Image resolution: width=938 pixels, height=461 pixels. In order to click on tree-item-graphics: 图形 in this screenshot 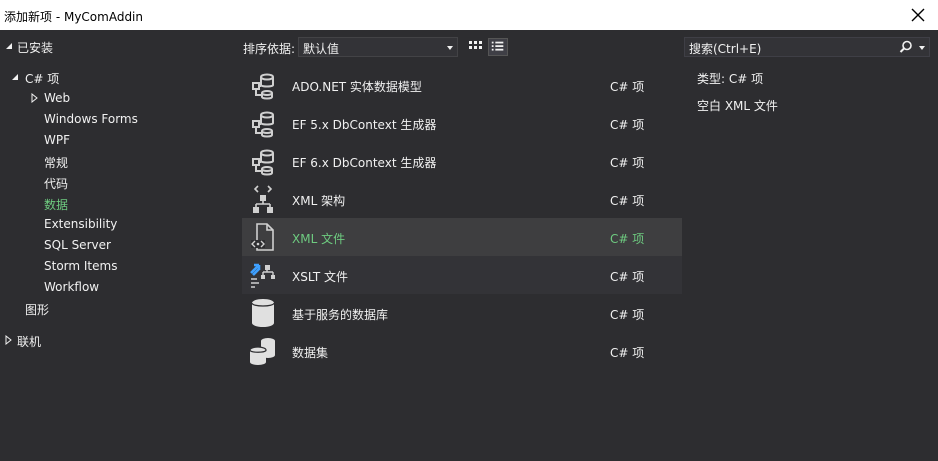, I will do `click(37, 309)`.